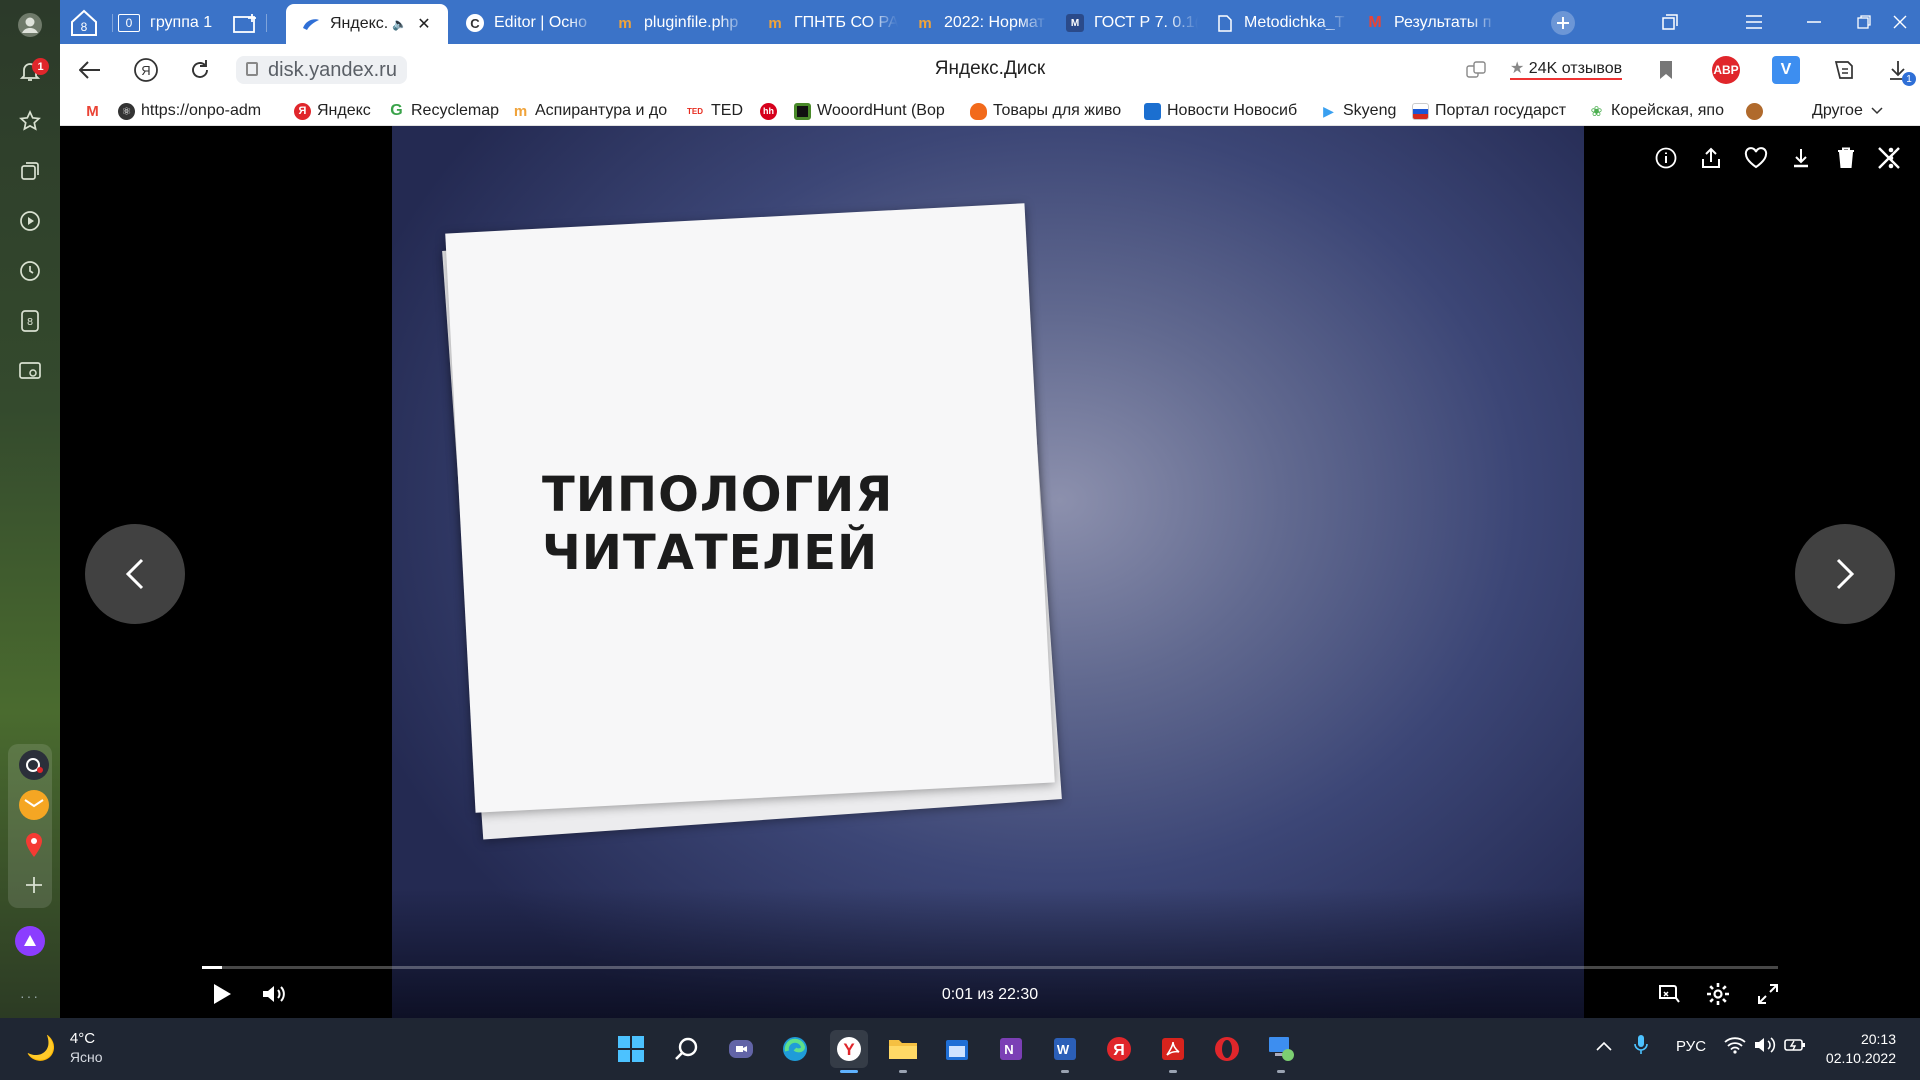  I want to click on downloads-icon: 8, so click(30, 321).